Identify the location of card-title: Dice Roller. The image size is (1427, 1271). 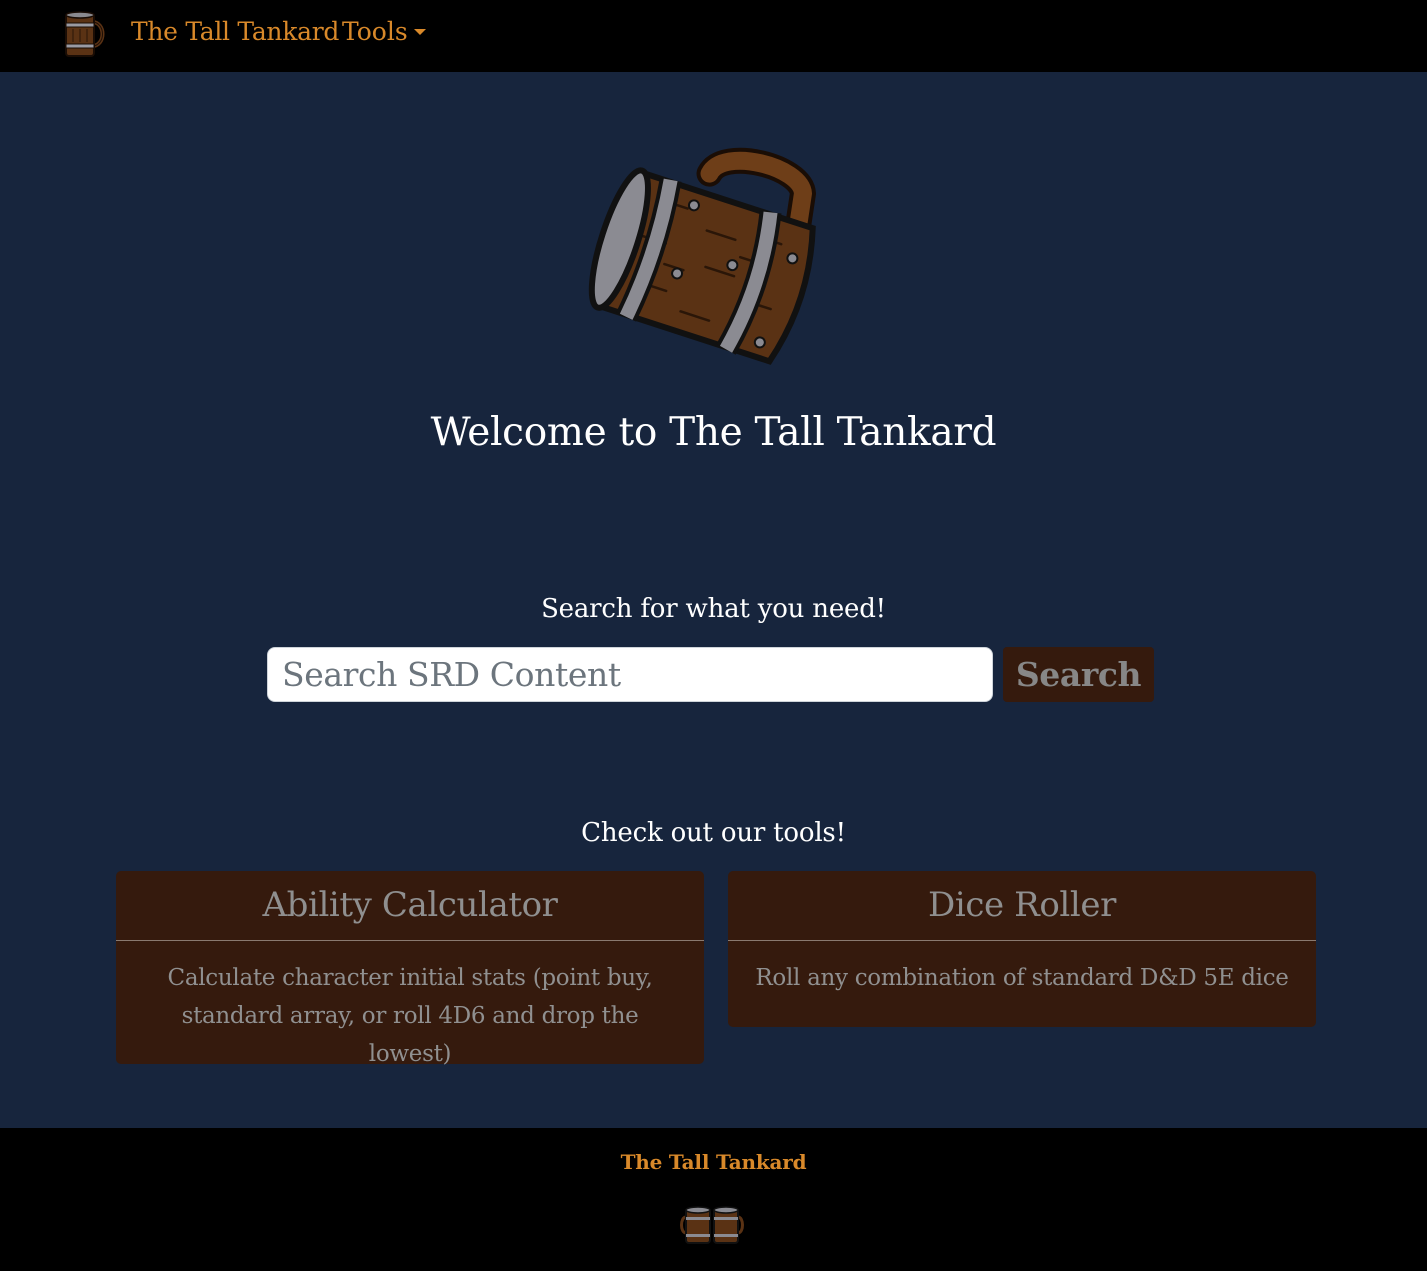
(1022, 906).